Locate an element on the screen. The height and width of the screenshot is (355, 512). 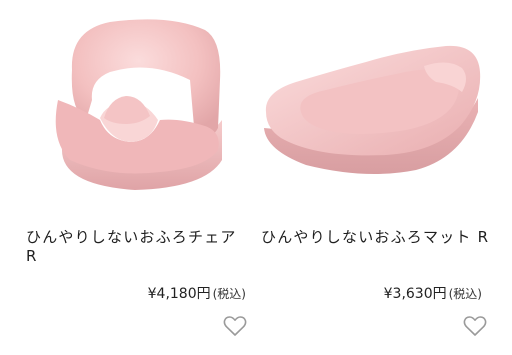
product-name: ひんやりしないおふろチェア R is located at coordinates (137, 247).